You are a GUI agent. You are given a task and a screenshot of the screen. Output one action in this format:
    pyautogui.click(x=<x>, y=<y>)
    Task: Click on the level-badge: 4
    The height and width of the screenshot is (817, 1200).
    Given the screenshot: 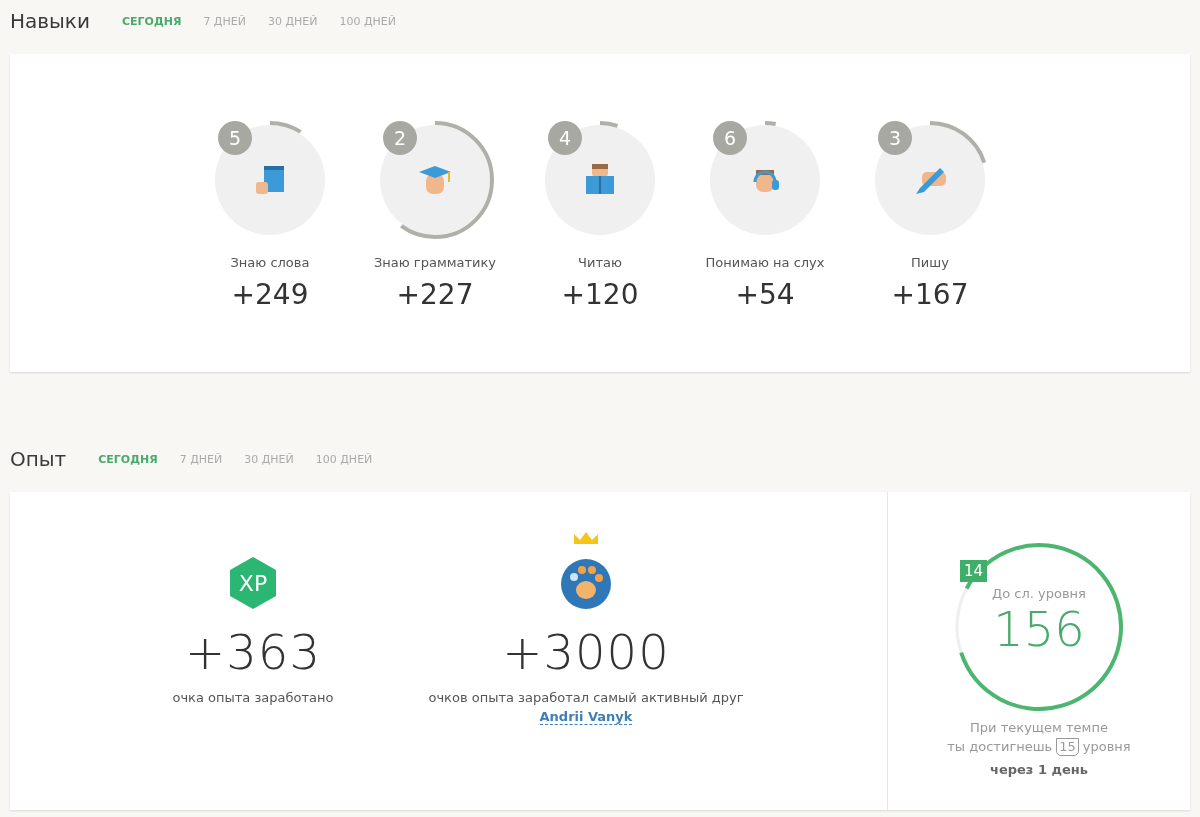 What is the action you would take?
    pyautogui.click(x=565, y=138)
    